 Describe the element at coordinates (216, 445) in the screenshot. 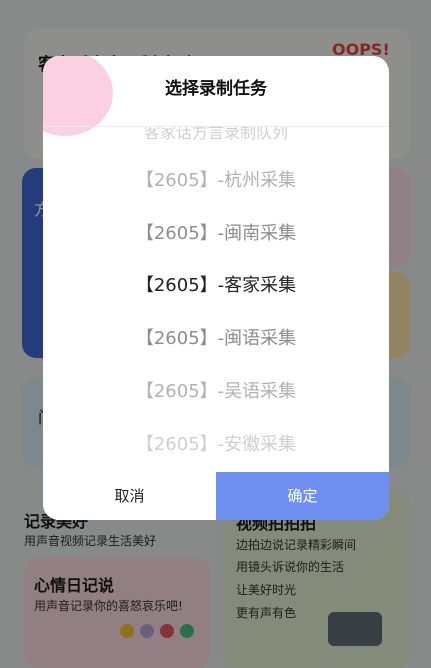

I see `picker-option: 【2605】-安徽采集` at that location.